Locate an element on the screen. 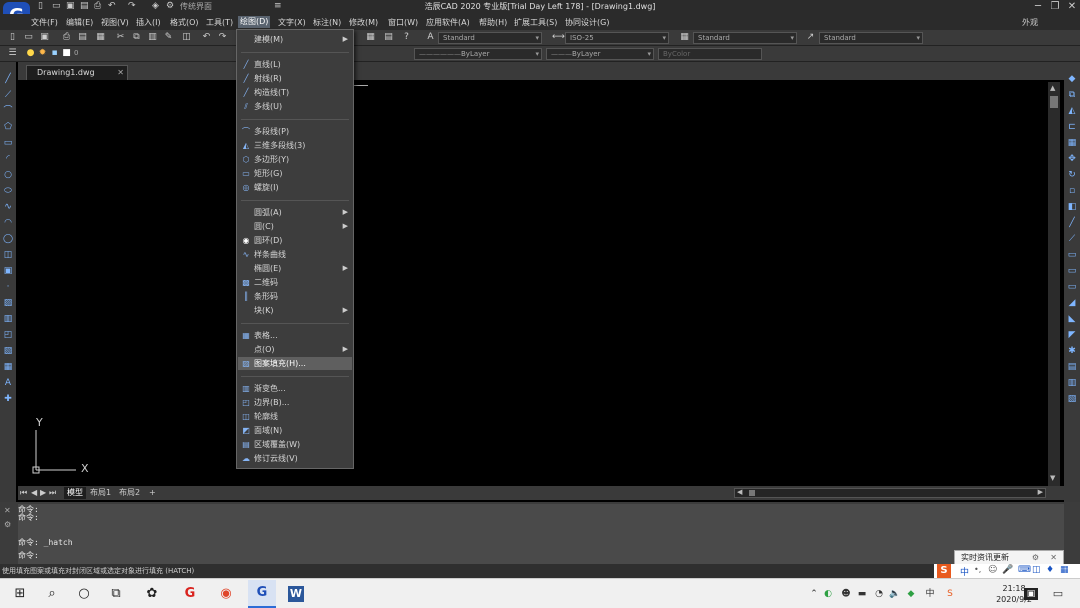 This screenshot has height=608, width=1080. menu-file: 文件(F) is located at coordinates (44, 22).